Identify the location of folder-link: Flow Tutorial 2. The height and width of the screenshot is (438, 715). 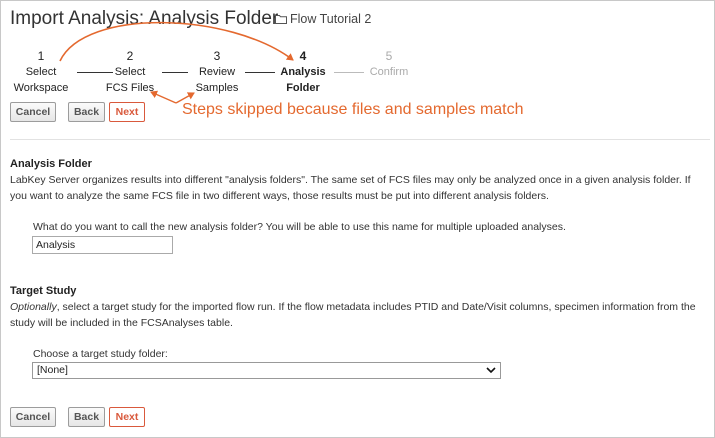
(323, 19).